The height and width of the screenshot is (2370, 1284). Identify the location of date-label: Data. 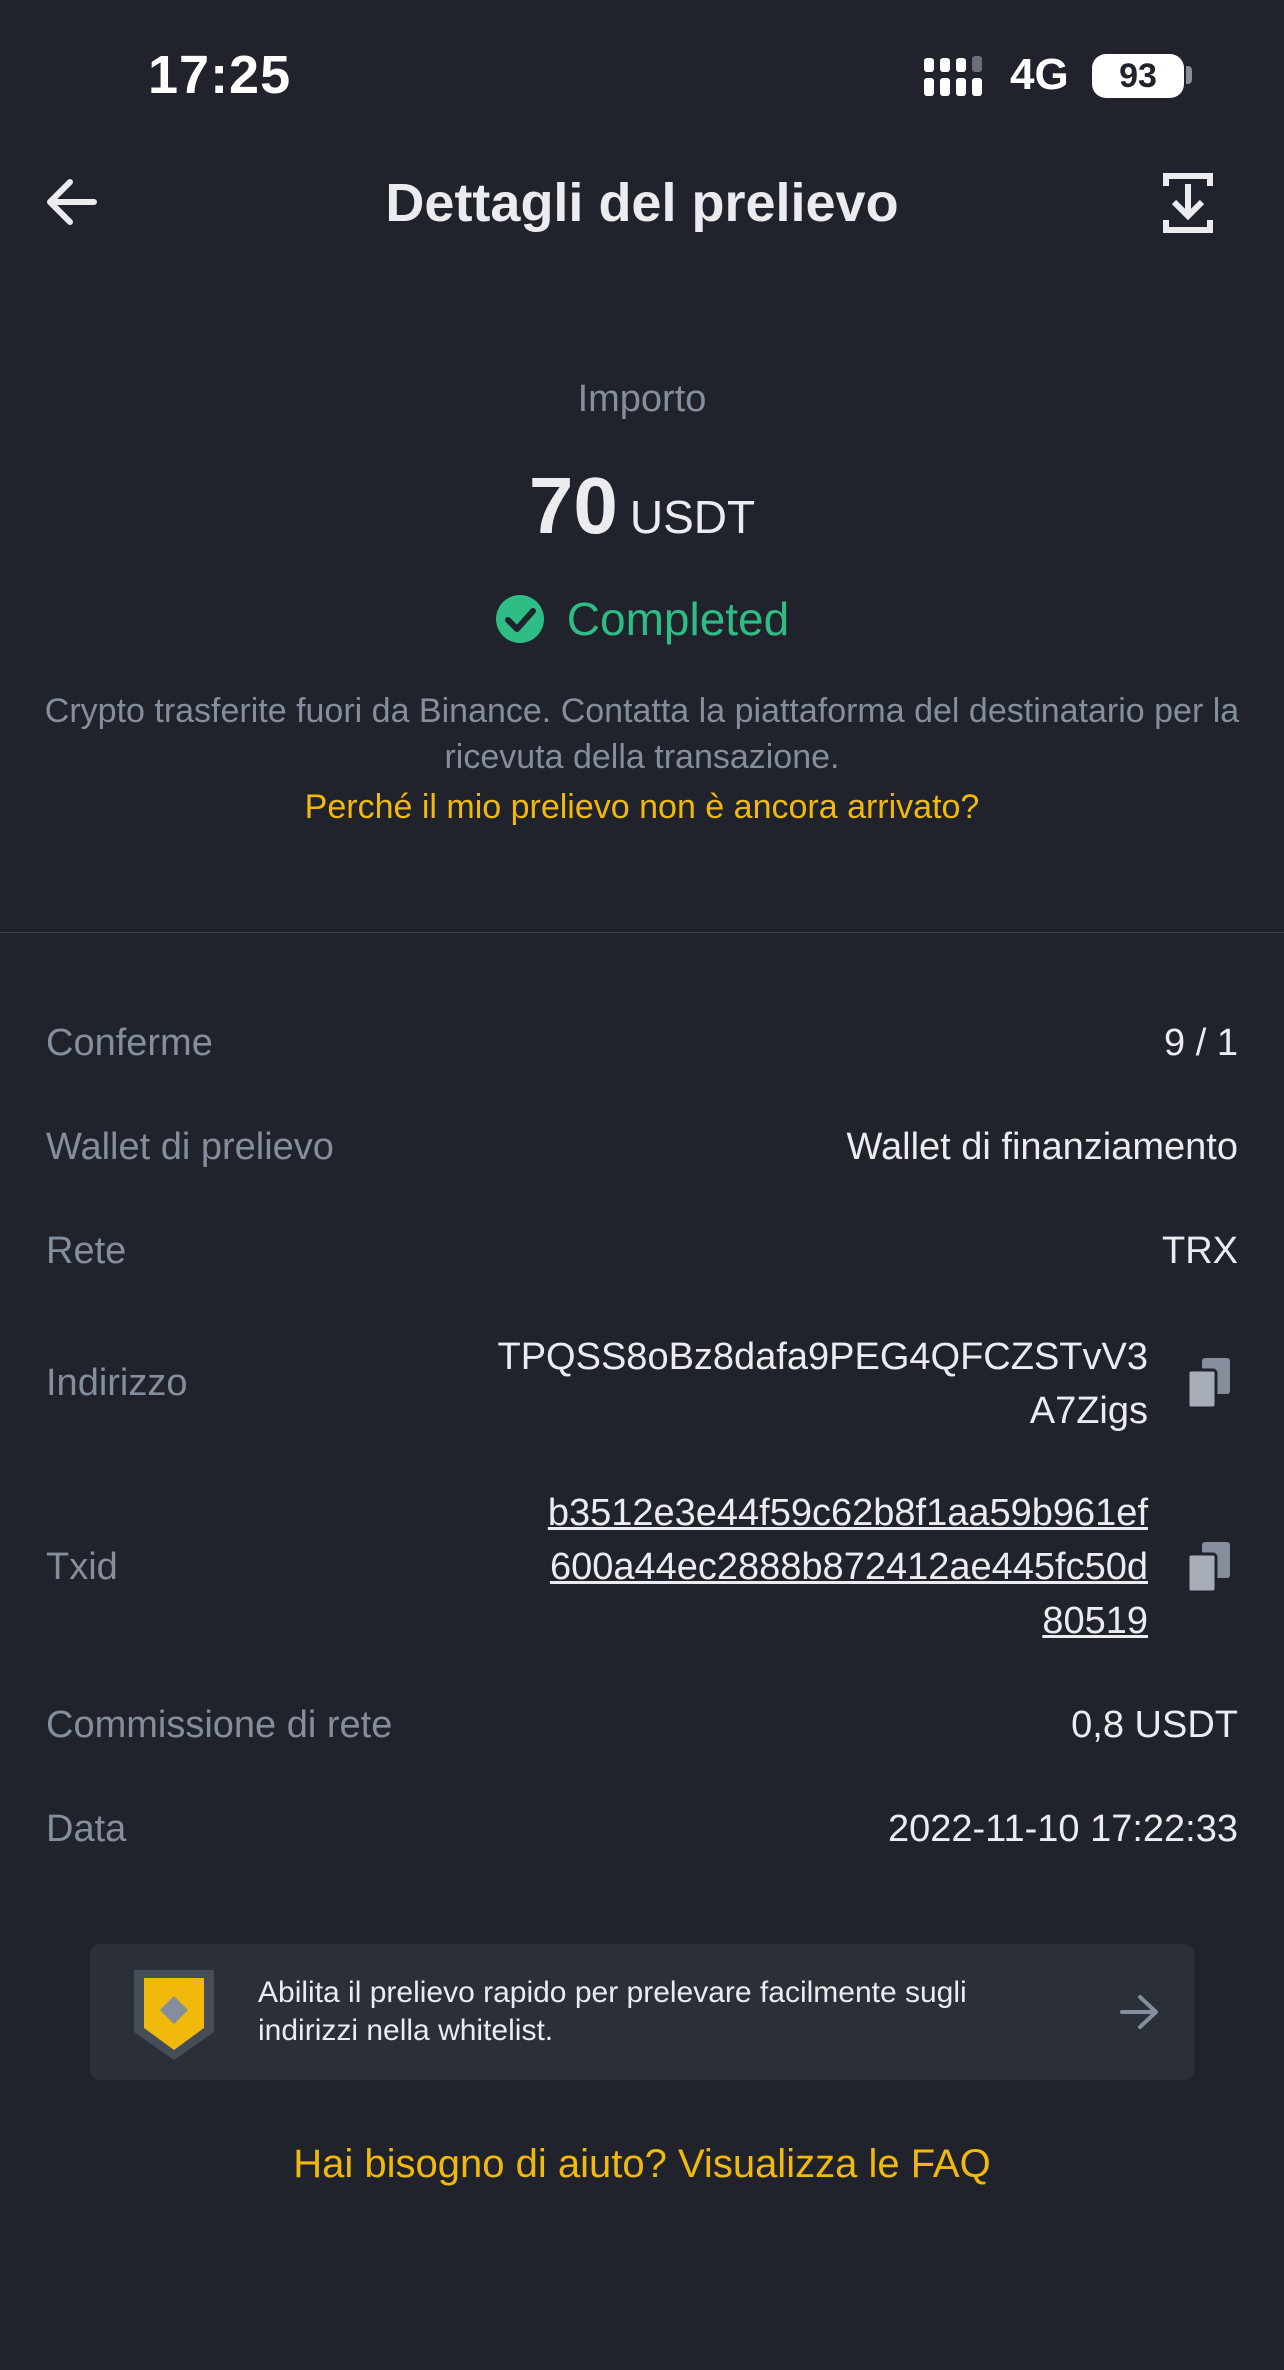
(86, 1829).